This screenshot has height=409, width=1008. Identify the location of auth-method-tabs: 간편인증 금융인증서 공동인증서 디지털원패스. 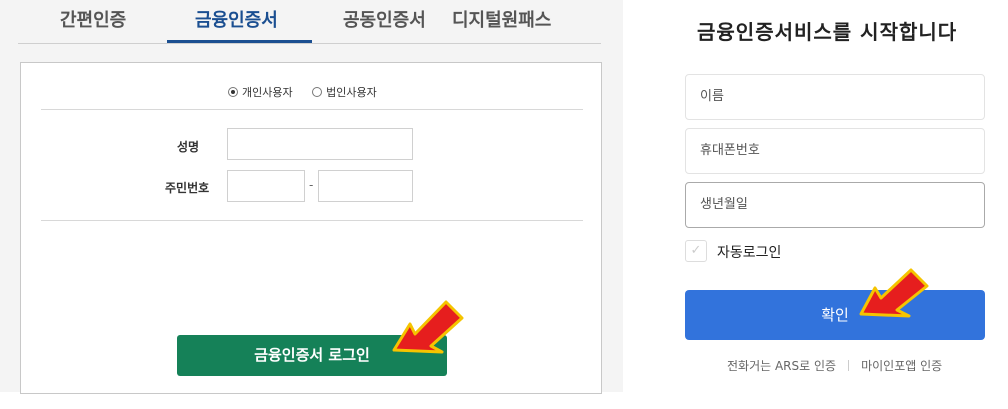
(311, 22).